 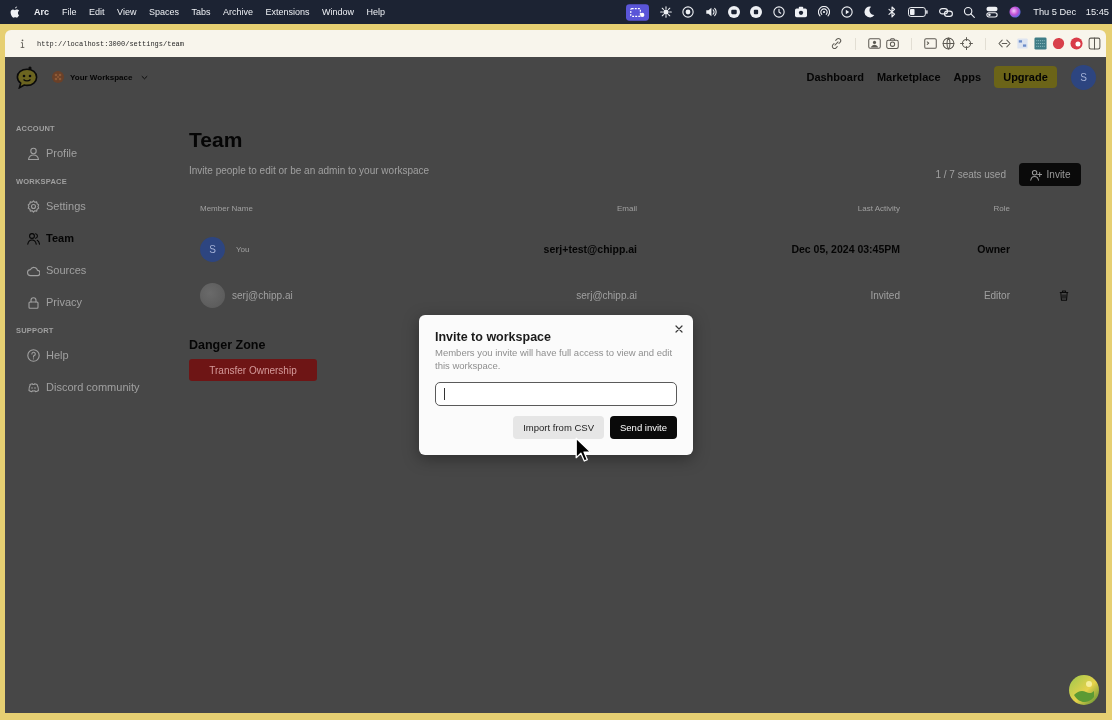 I want to click on member-role: Owner, so click(x=993, y=249).